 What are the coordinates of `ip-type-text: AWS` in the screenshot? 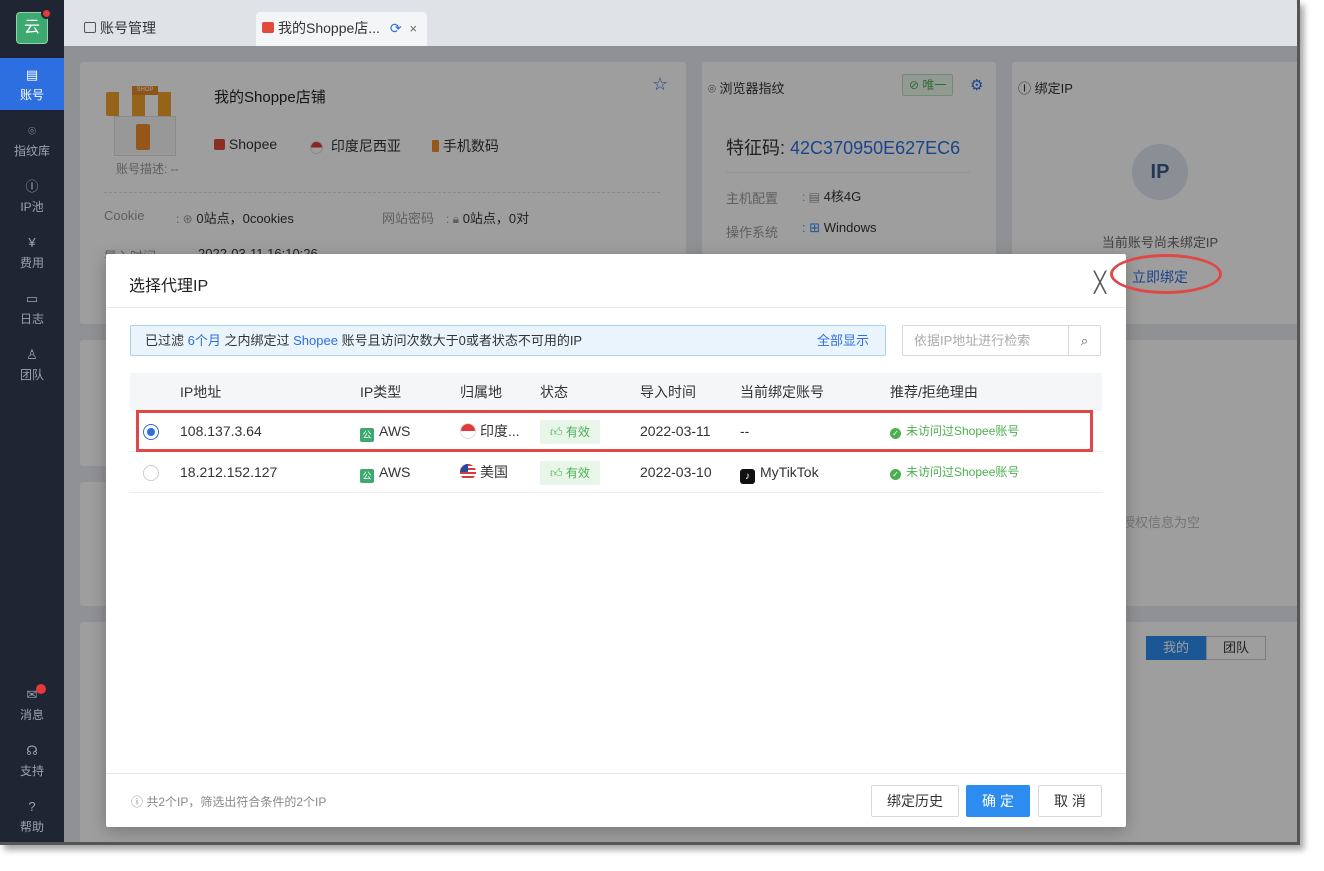 It's located at (395, 472).